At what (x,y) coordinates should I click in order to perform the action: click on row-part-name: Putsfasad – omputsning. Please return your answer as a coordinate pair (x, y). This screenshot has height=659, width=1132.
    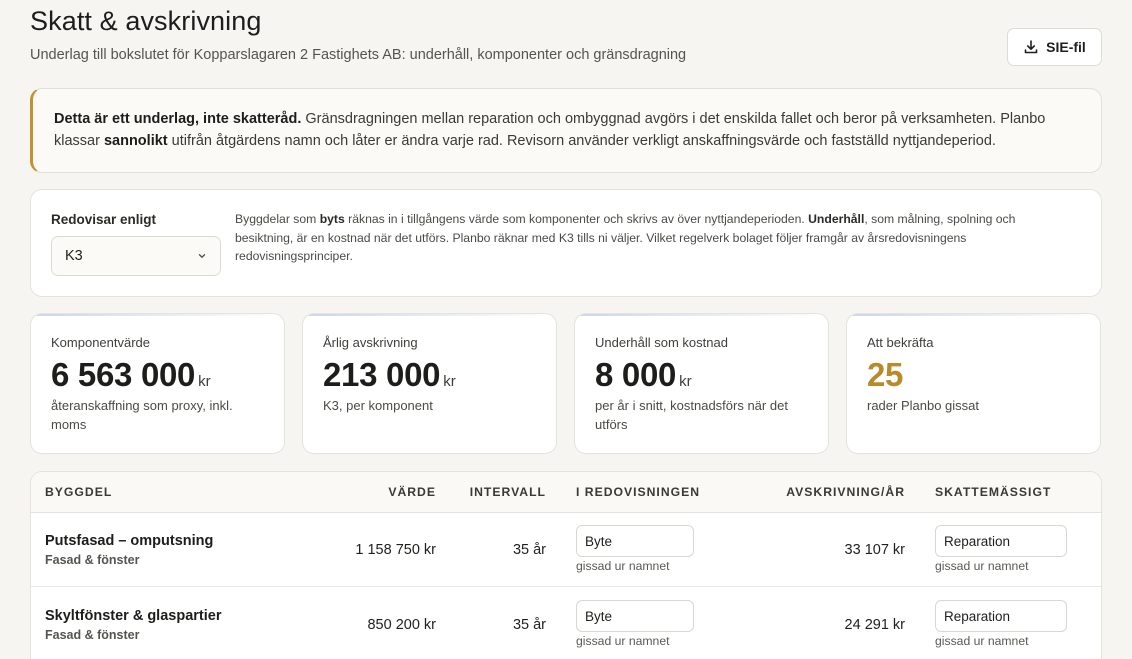
    Looking at the image, I should click on (129, 541).